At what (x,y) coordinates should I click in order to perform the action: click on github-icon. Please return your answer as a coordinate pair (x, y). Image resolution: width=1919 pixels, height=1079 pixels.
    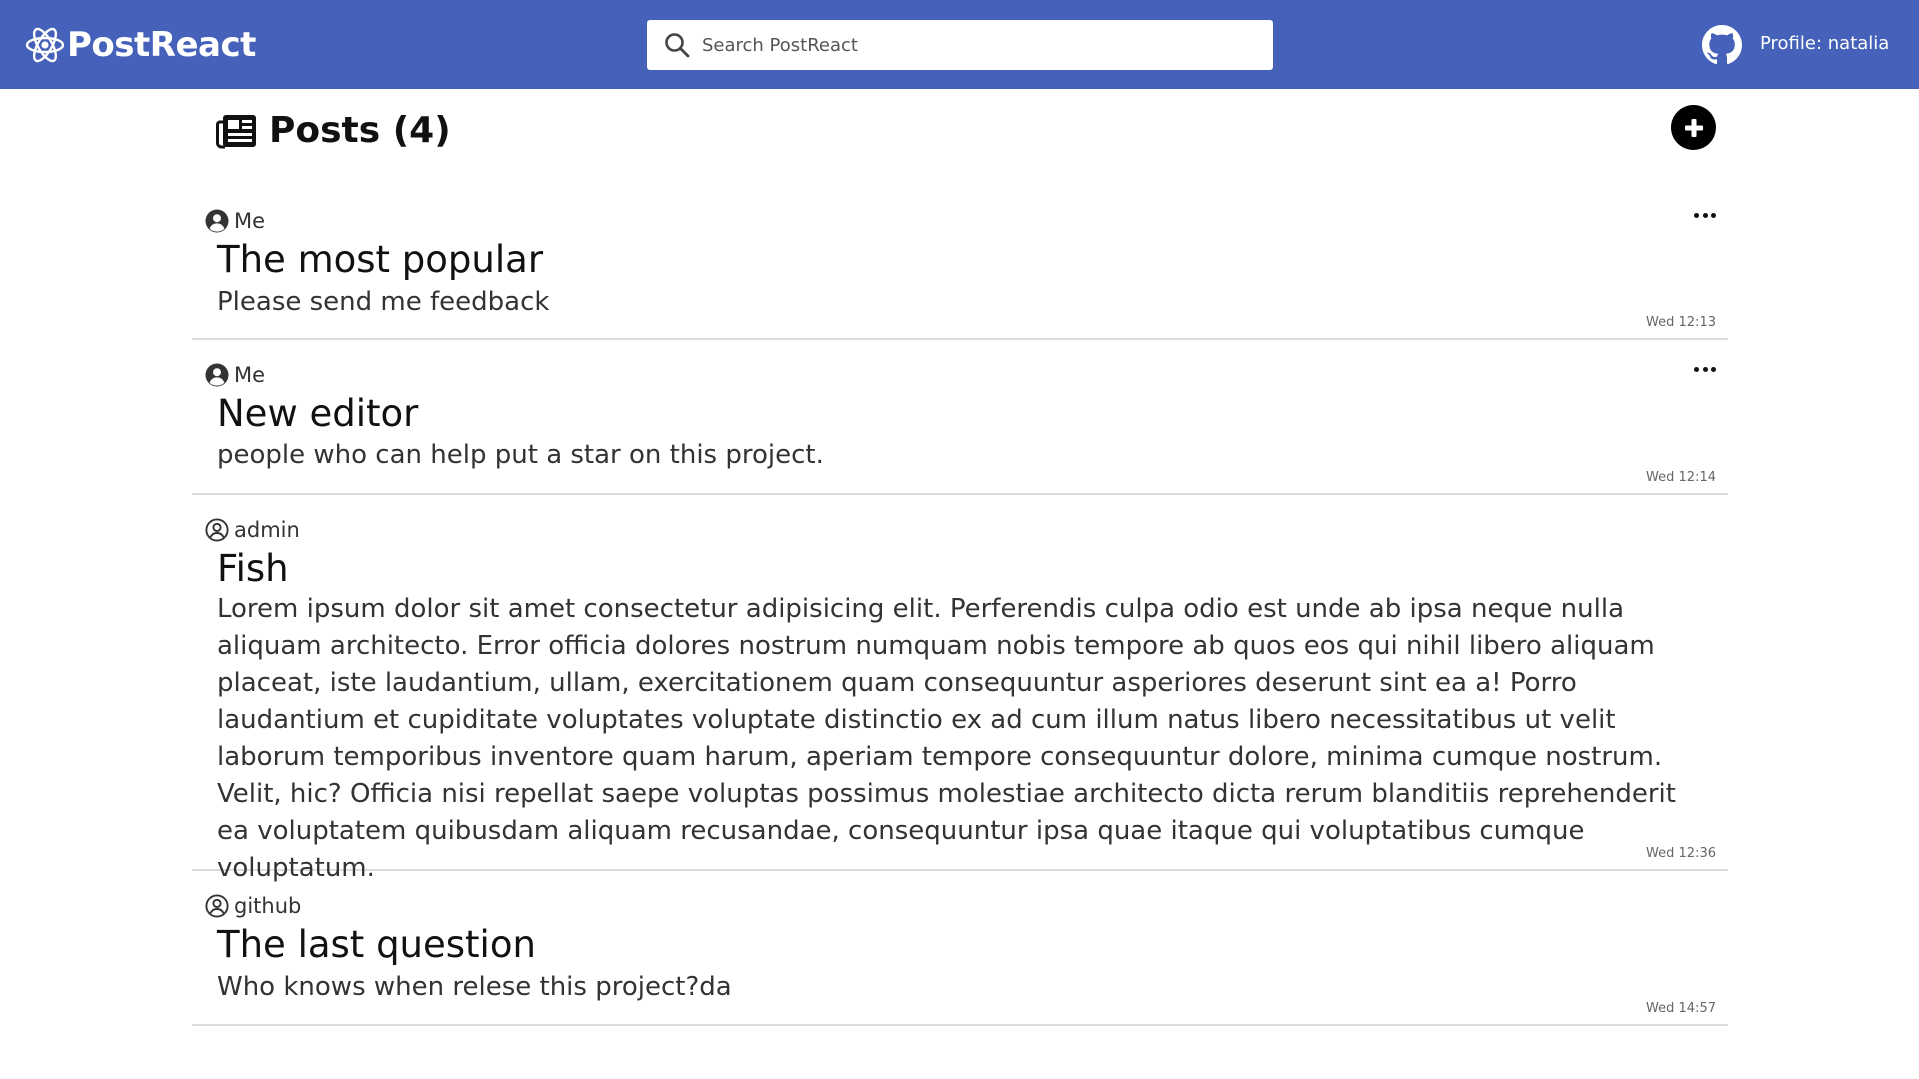
    Looking at the image, I should click on (1722, 45).